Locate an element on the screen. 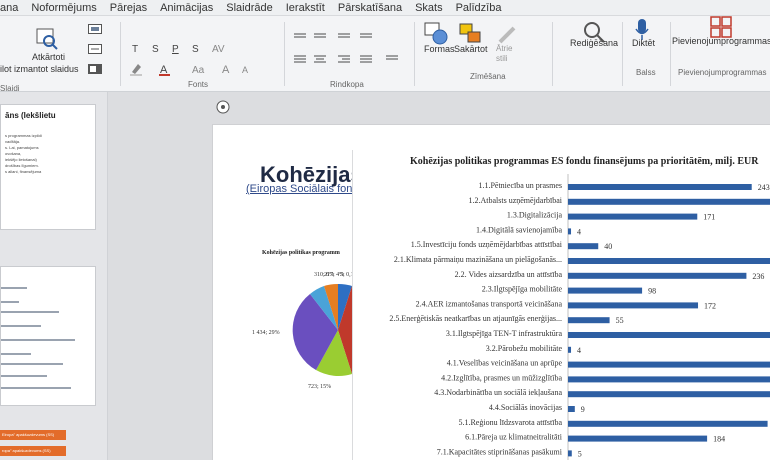 This screenshot has height=460, width=770. category-label: 4.2.Izglītība, prasmes un mūžizglītība is located at coordinates (501, 377).